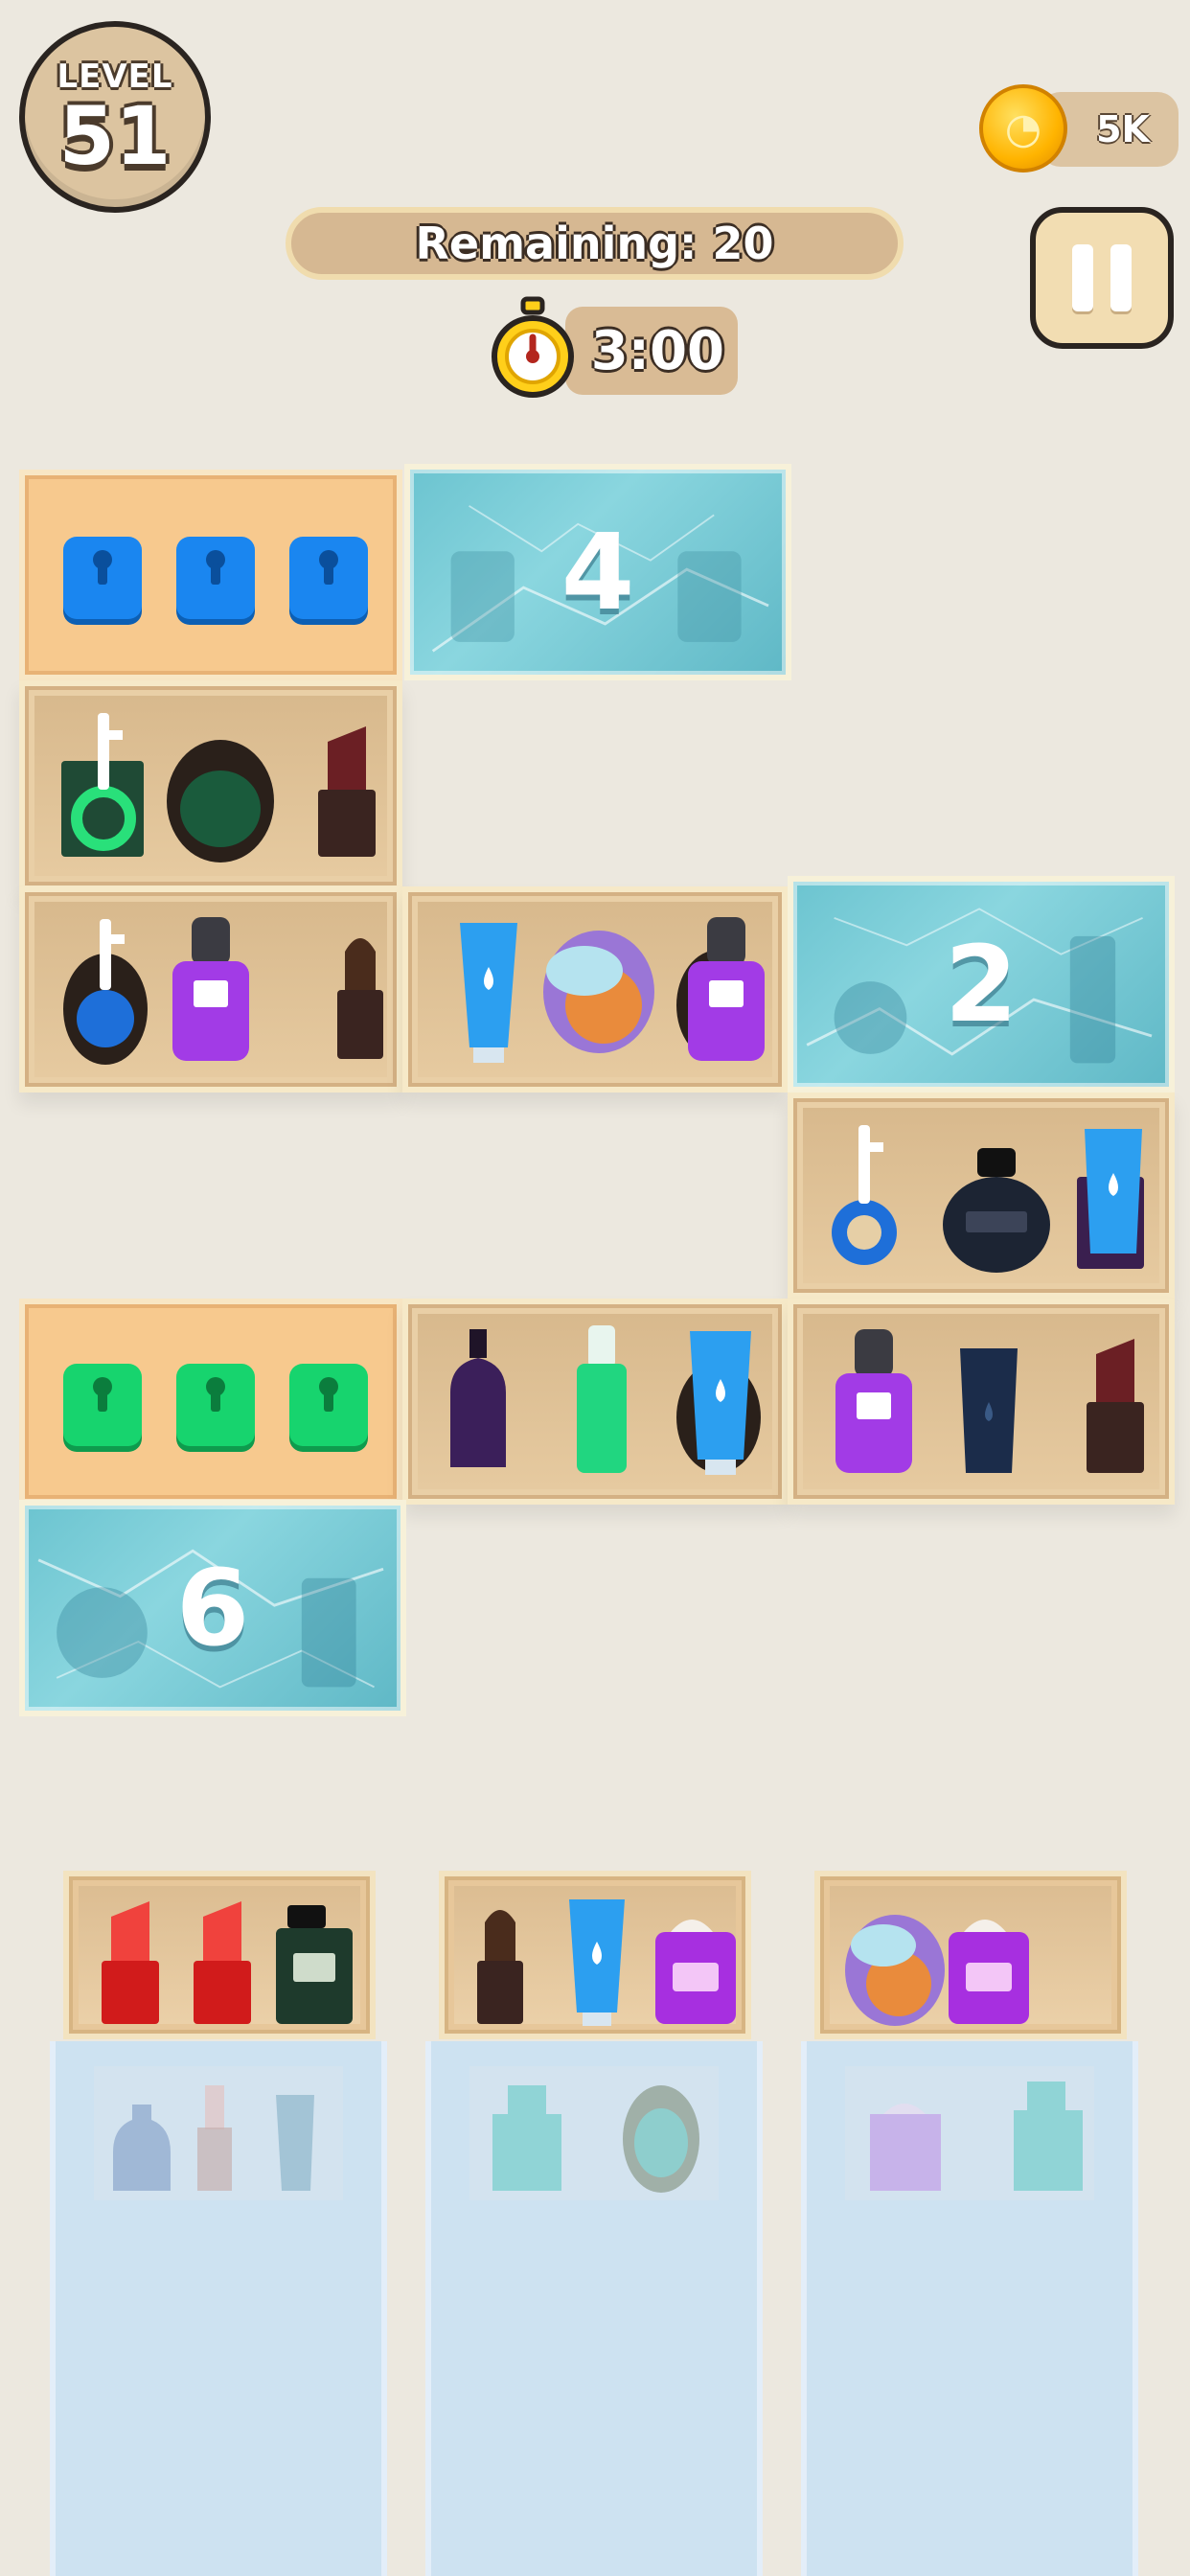 Image resolution: width=1190 pixels, height=2576 pixels. Describe the element at coordinates (115, 136) in the screenshot. I see `level-number: 51` at that location.